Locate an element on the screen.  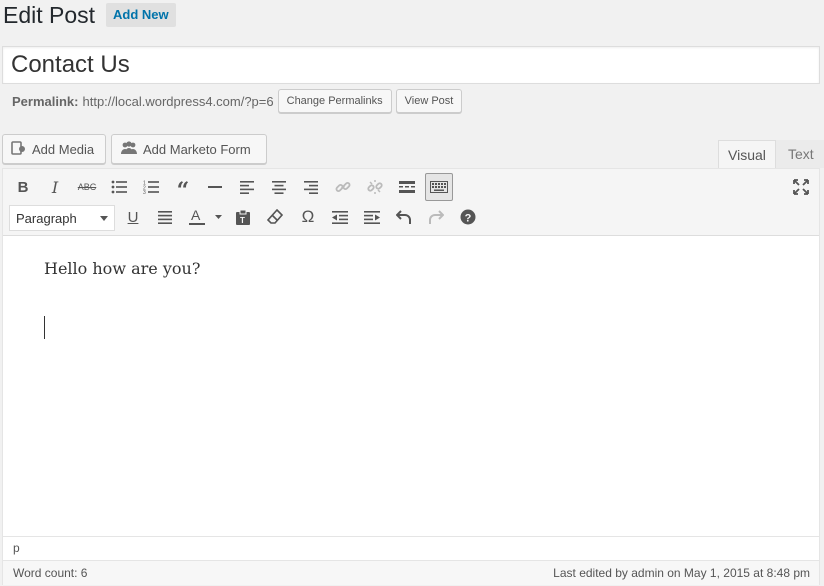
text-cursor is located at coordinates (44, 327).